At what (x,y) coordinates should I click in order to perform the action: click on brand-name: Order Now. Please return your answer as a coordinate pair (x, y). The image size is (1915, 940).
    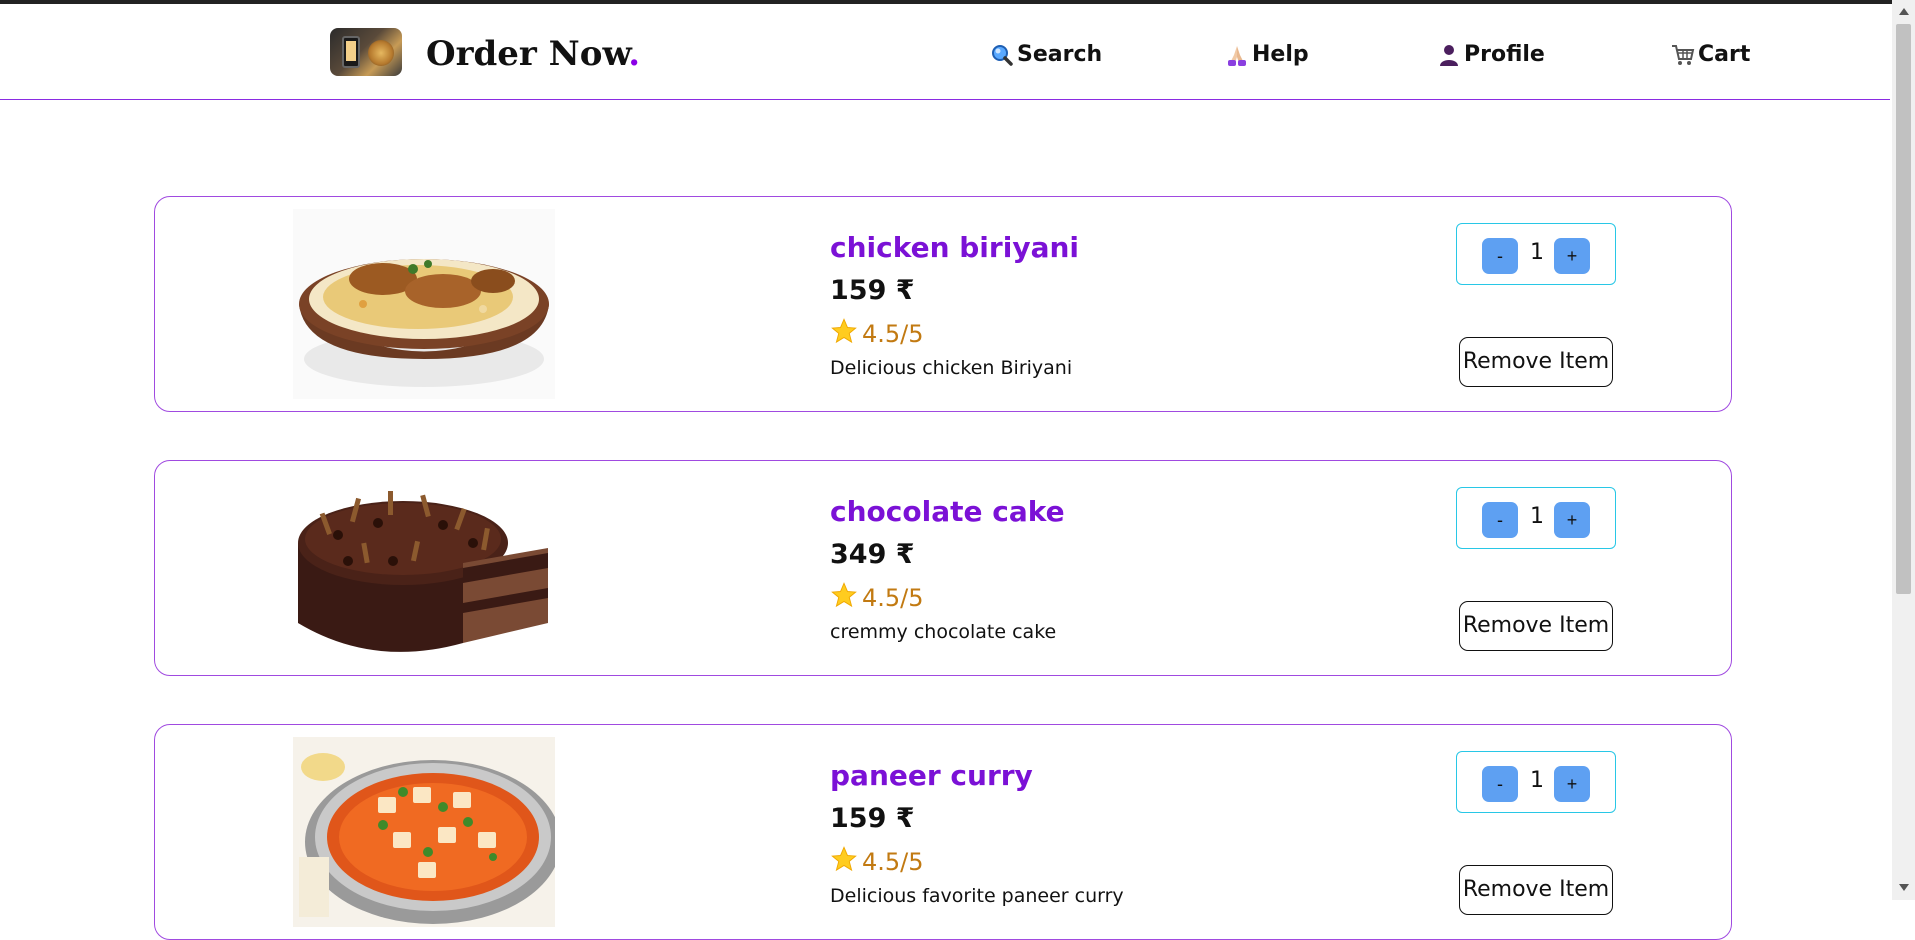
    Looking at the image, I should click on (527, 54).